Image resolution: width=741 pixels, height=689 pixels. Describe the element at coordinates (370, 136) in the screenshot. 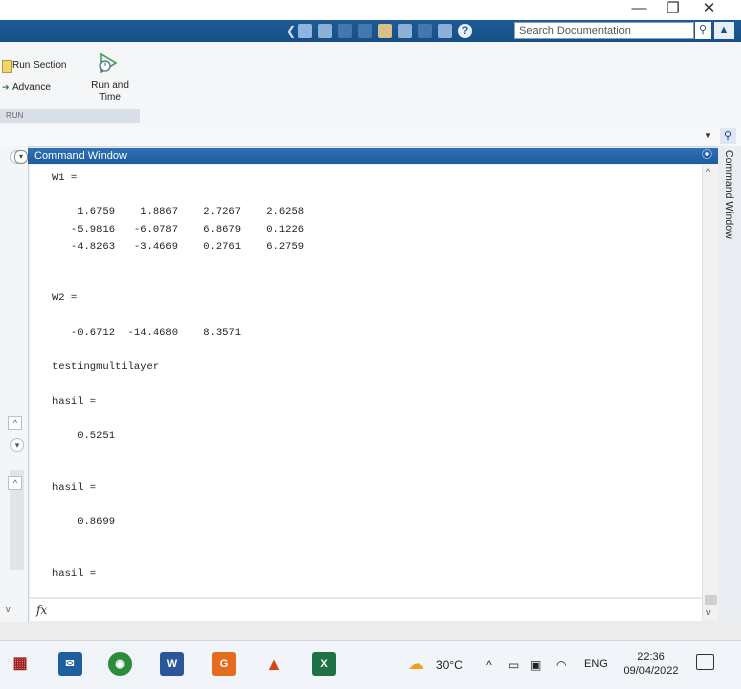

I see `current-folder-bar` at that location.